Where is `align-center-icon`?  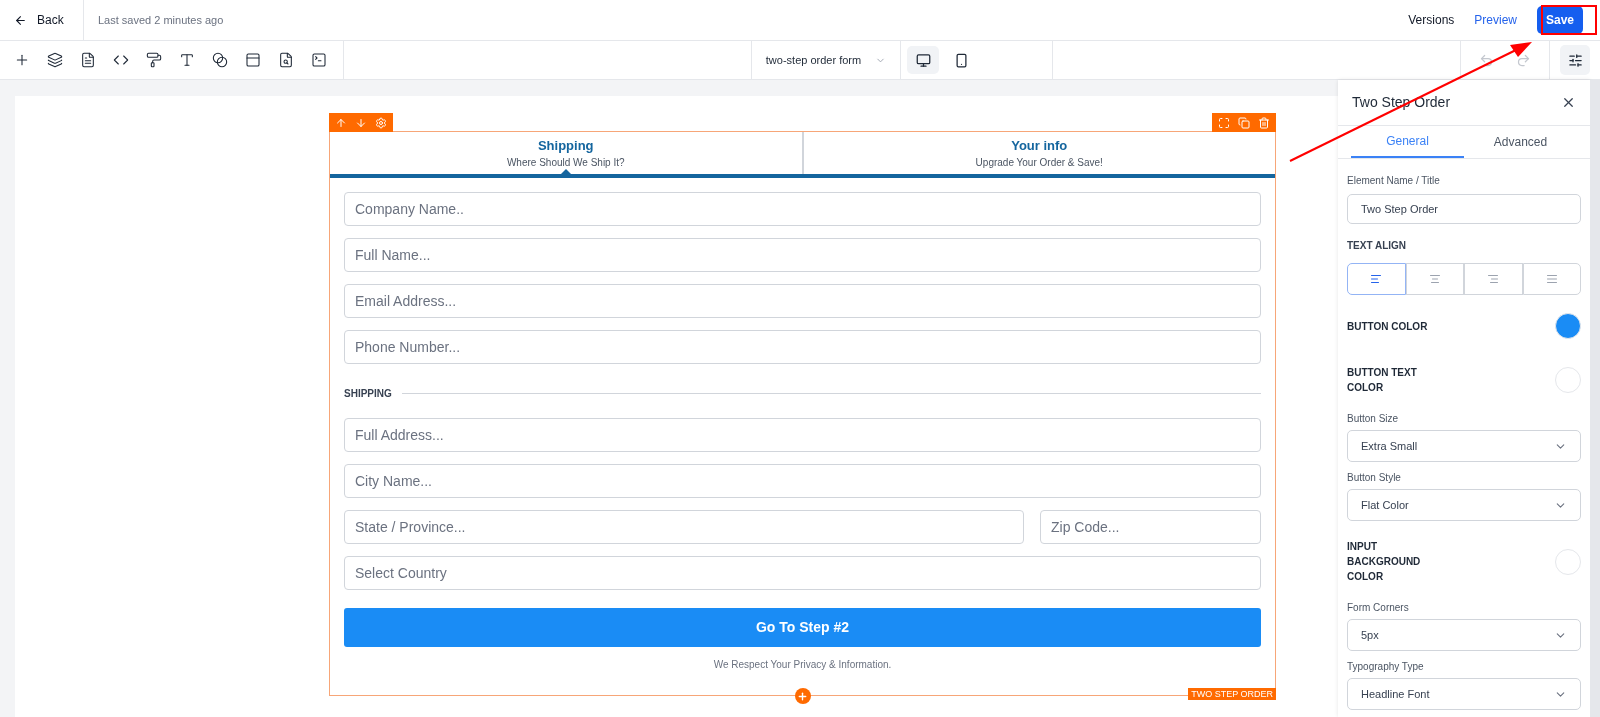
align-center-icon is located at coordinates (1434, 279).